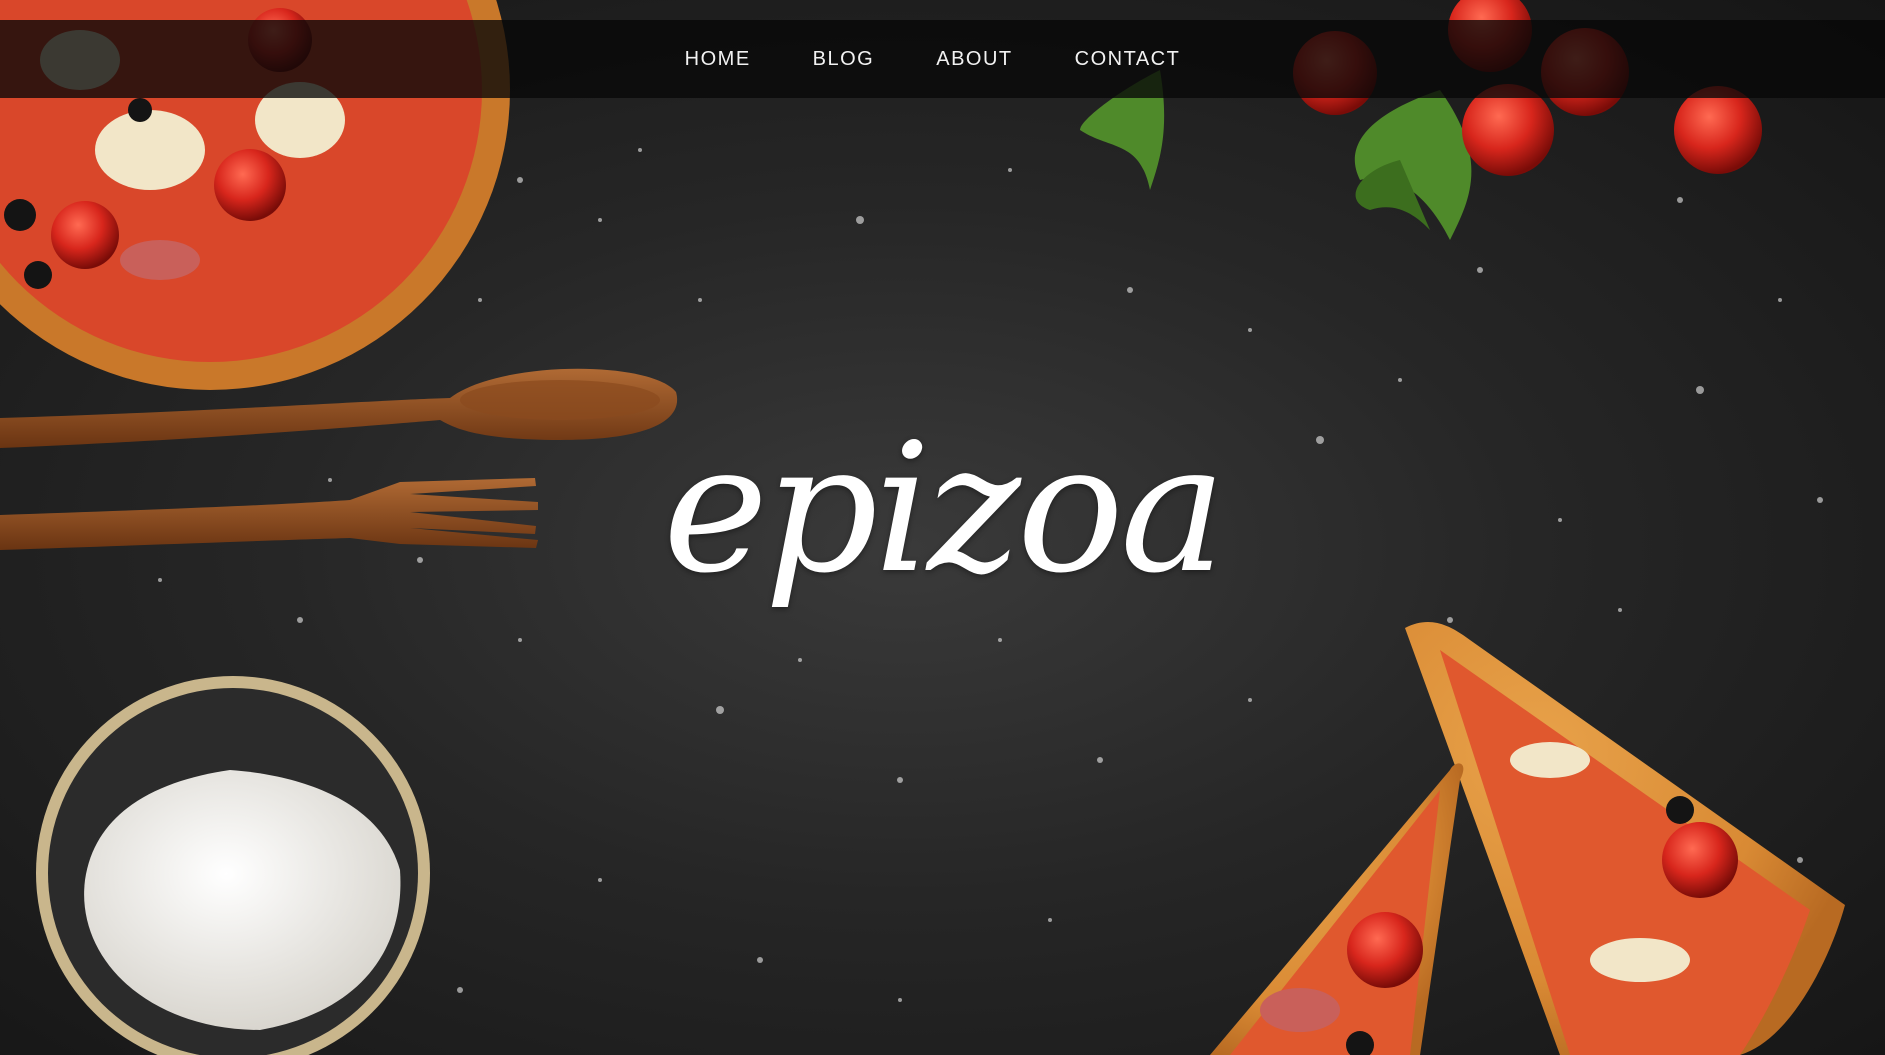 This screenshot has width=1885, height=1055. Describe the element at coordinates (974, 59) in the screenshot. I see `nav-about-link: ABOUT` at that location.